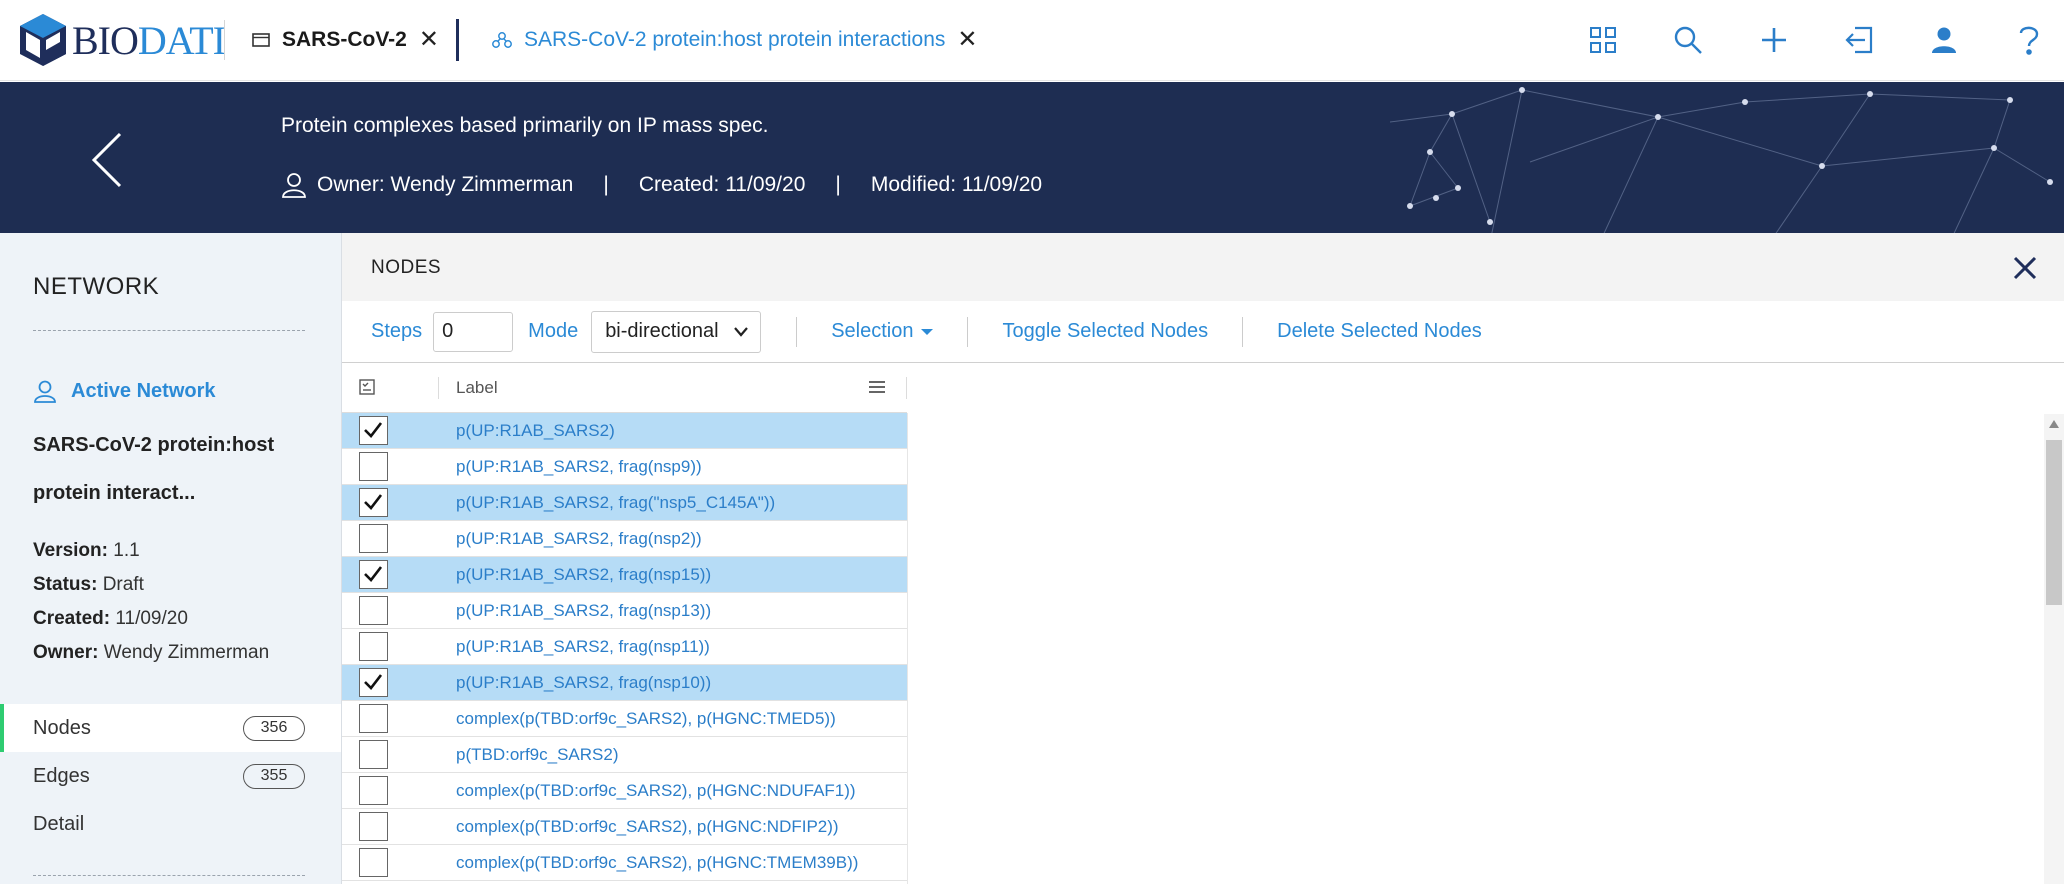 The image size is (2064, 884). Describe the element at coordinates (397, 331) in the screenshot. I see `steps-label: Steps` at that location.